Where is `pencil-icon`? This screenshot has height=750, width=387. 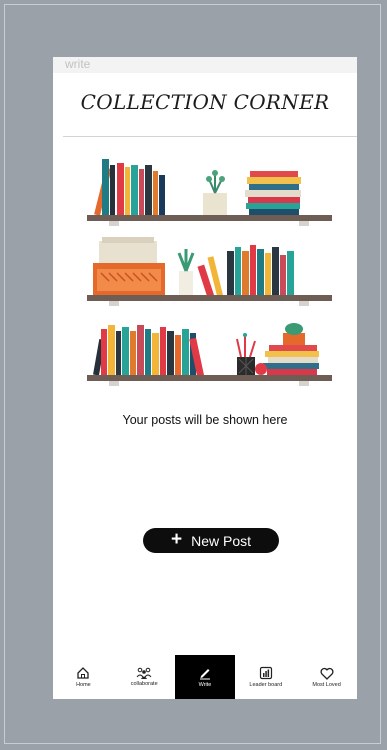 pencil-icon is located at coordinates (204, 674).